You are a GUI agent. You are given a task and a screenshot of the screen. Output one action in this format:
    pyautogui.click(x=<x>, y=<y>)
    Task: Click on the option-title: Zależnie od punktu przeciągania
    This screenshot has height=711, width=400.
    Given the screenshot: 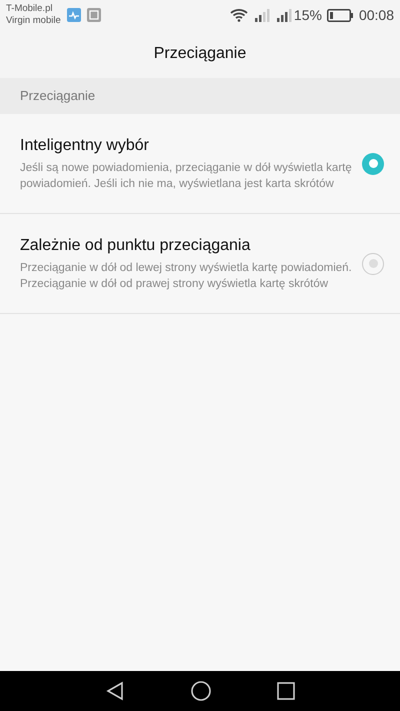 What is the action you would take?
    pyautogui.click(x=136, y=246)
    